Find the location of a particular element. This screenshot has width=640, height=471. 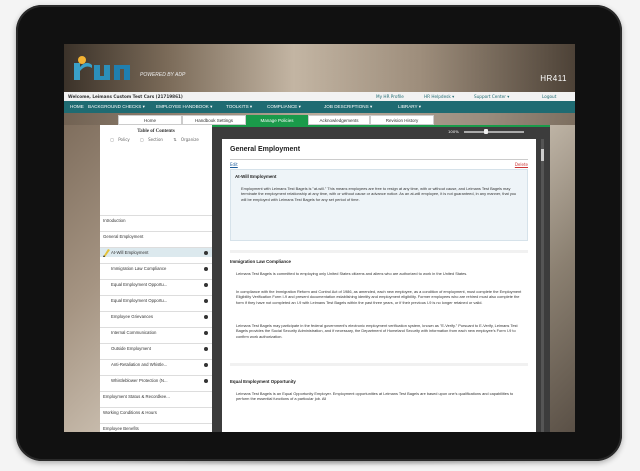

title-divider is located at coordinates (379, 159).